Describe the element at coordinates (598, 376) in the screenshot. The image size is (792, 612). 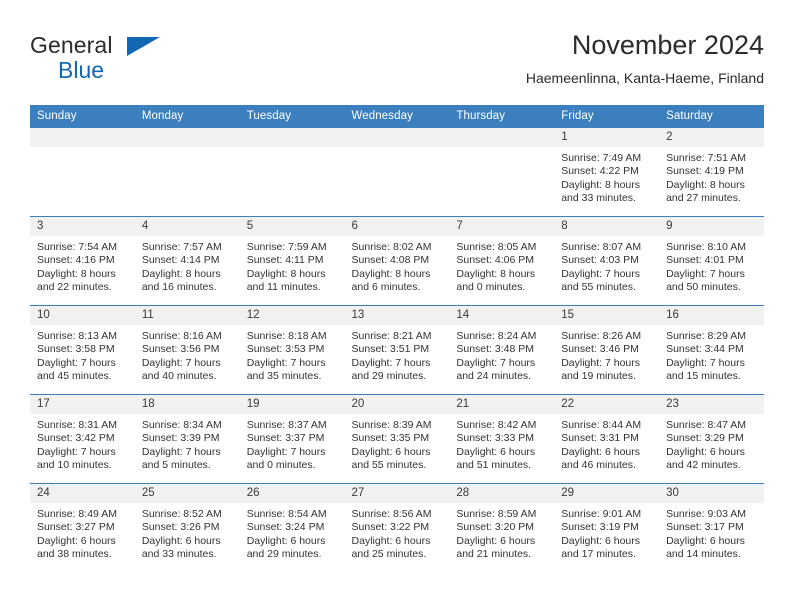
I see `daylight-text: and 19 minutes.` at that location.